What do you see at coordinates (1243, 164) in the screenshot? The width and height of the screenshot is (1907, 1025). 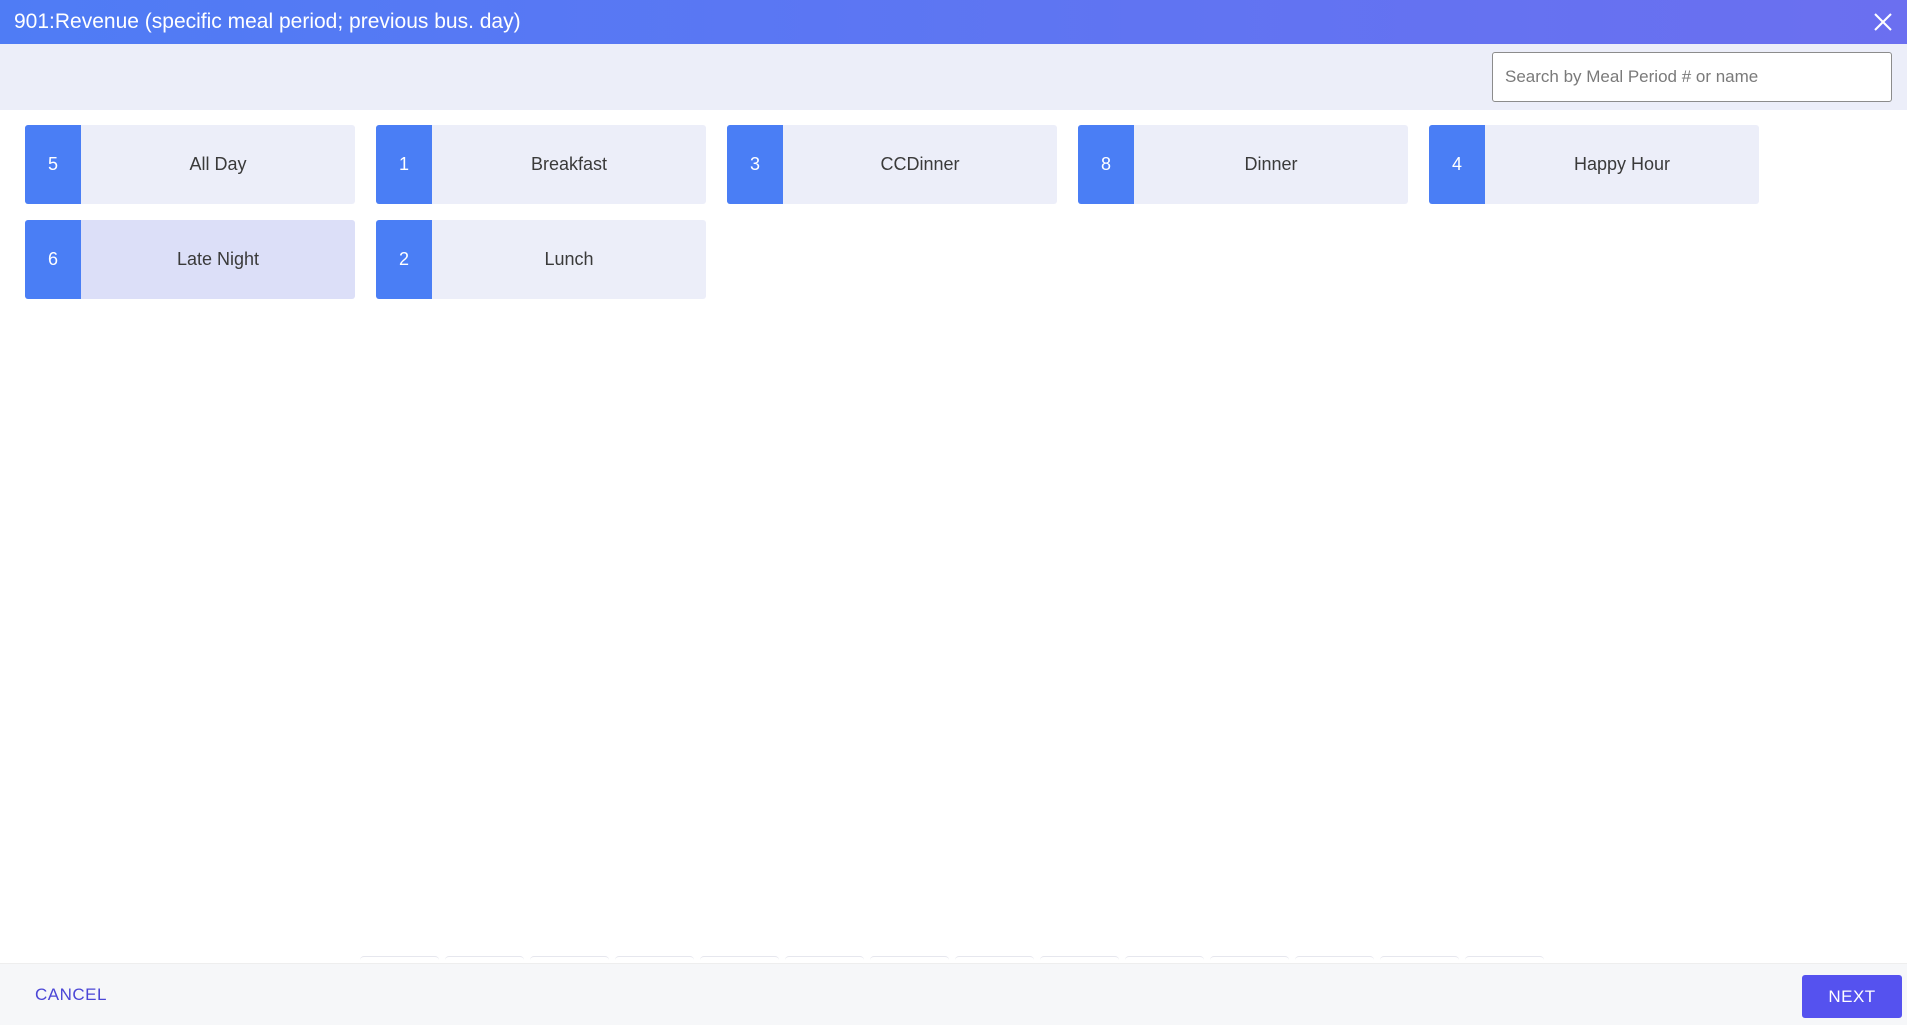 I see `meal-period-card: 8 Dinner` at bounding box center [1243, 164].